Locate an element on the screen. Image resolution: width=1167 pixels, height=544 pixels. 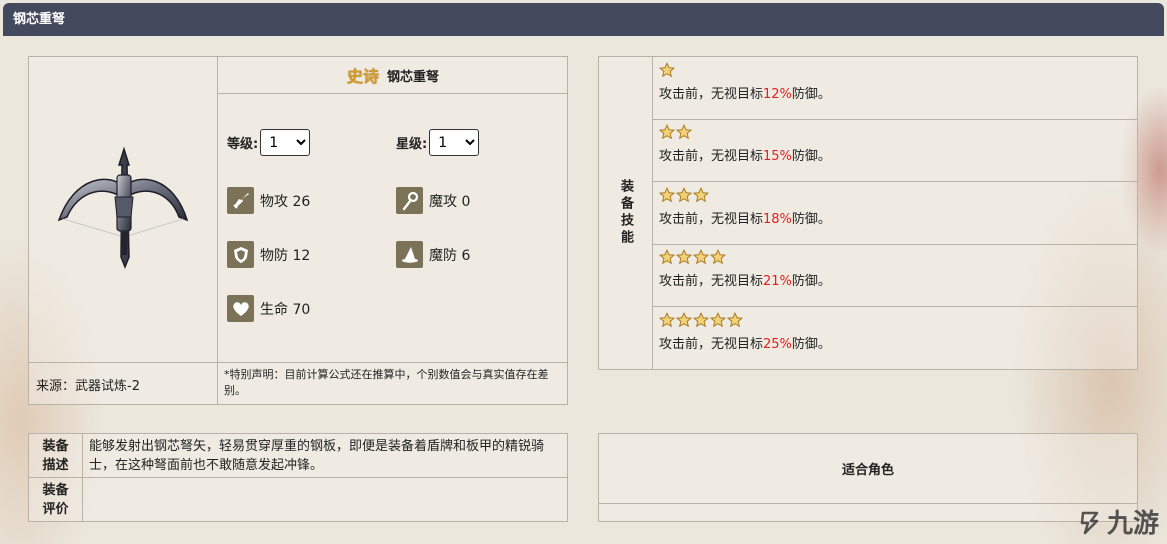
header-title: 钢芯重弩 is located at coordinates (39, 19).